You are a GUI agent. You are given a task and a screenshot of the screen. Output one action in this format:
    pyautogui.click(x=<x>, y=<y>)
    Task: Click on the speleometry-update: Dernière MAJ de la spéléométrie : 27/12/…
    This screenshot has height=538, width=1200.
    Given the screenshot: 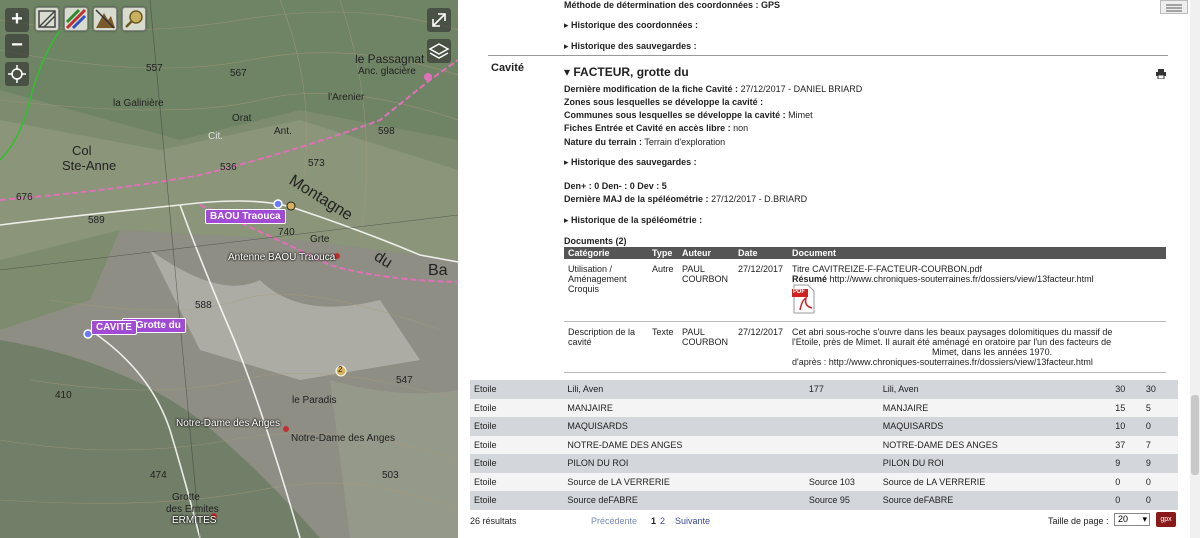 What is the action you would take?
    pyautogui.click(x=686, y=199)
    